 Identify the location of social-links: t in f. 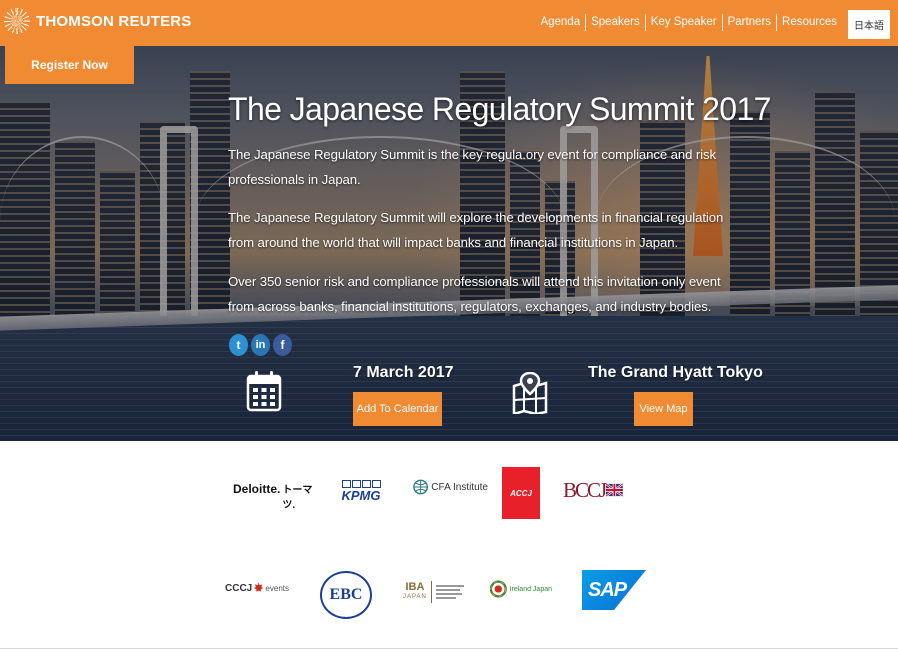
(260, 345).